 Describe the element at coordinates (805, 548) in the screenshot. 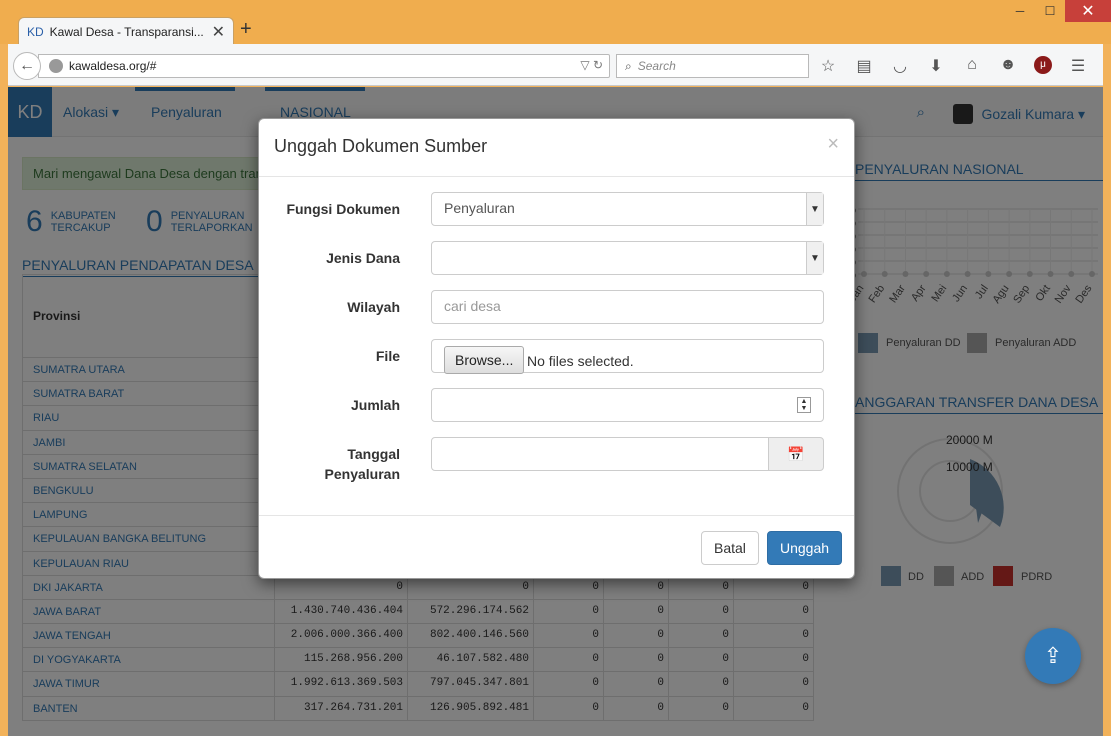

I see `upload-button: Unggah` at that location.